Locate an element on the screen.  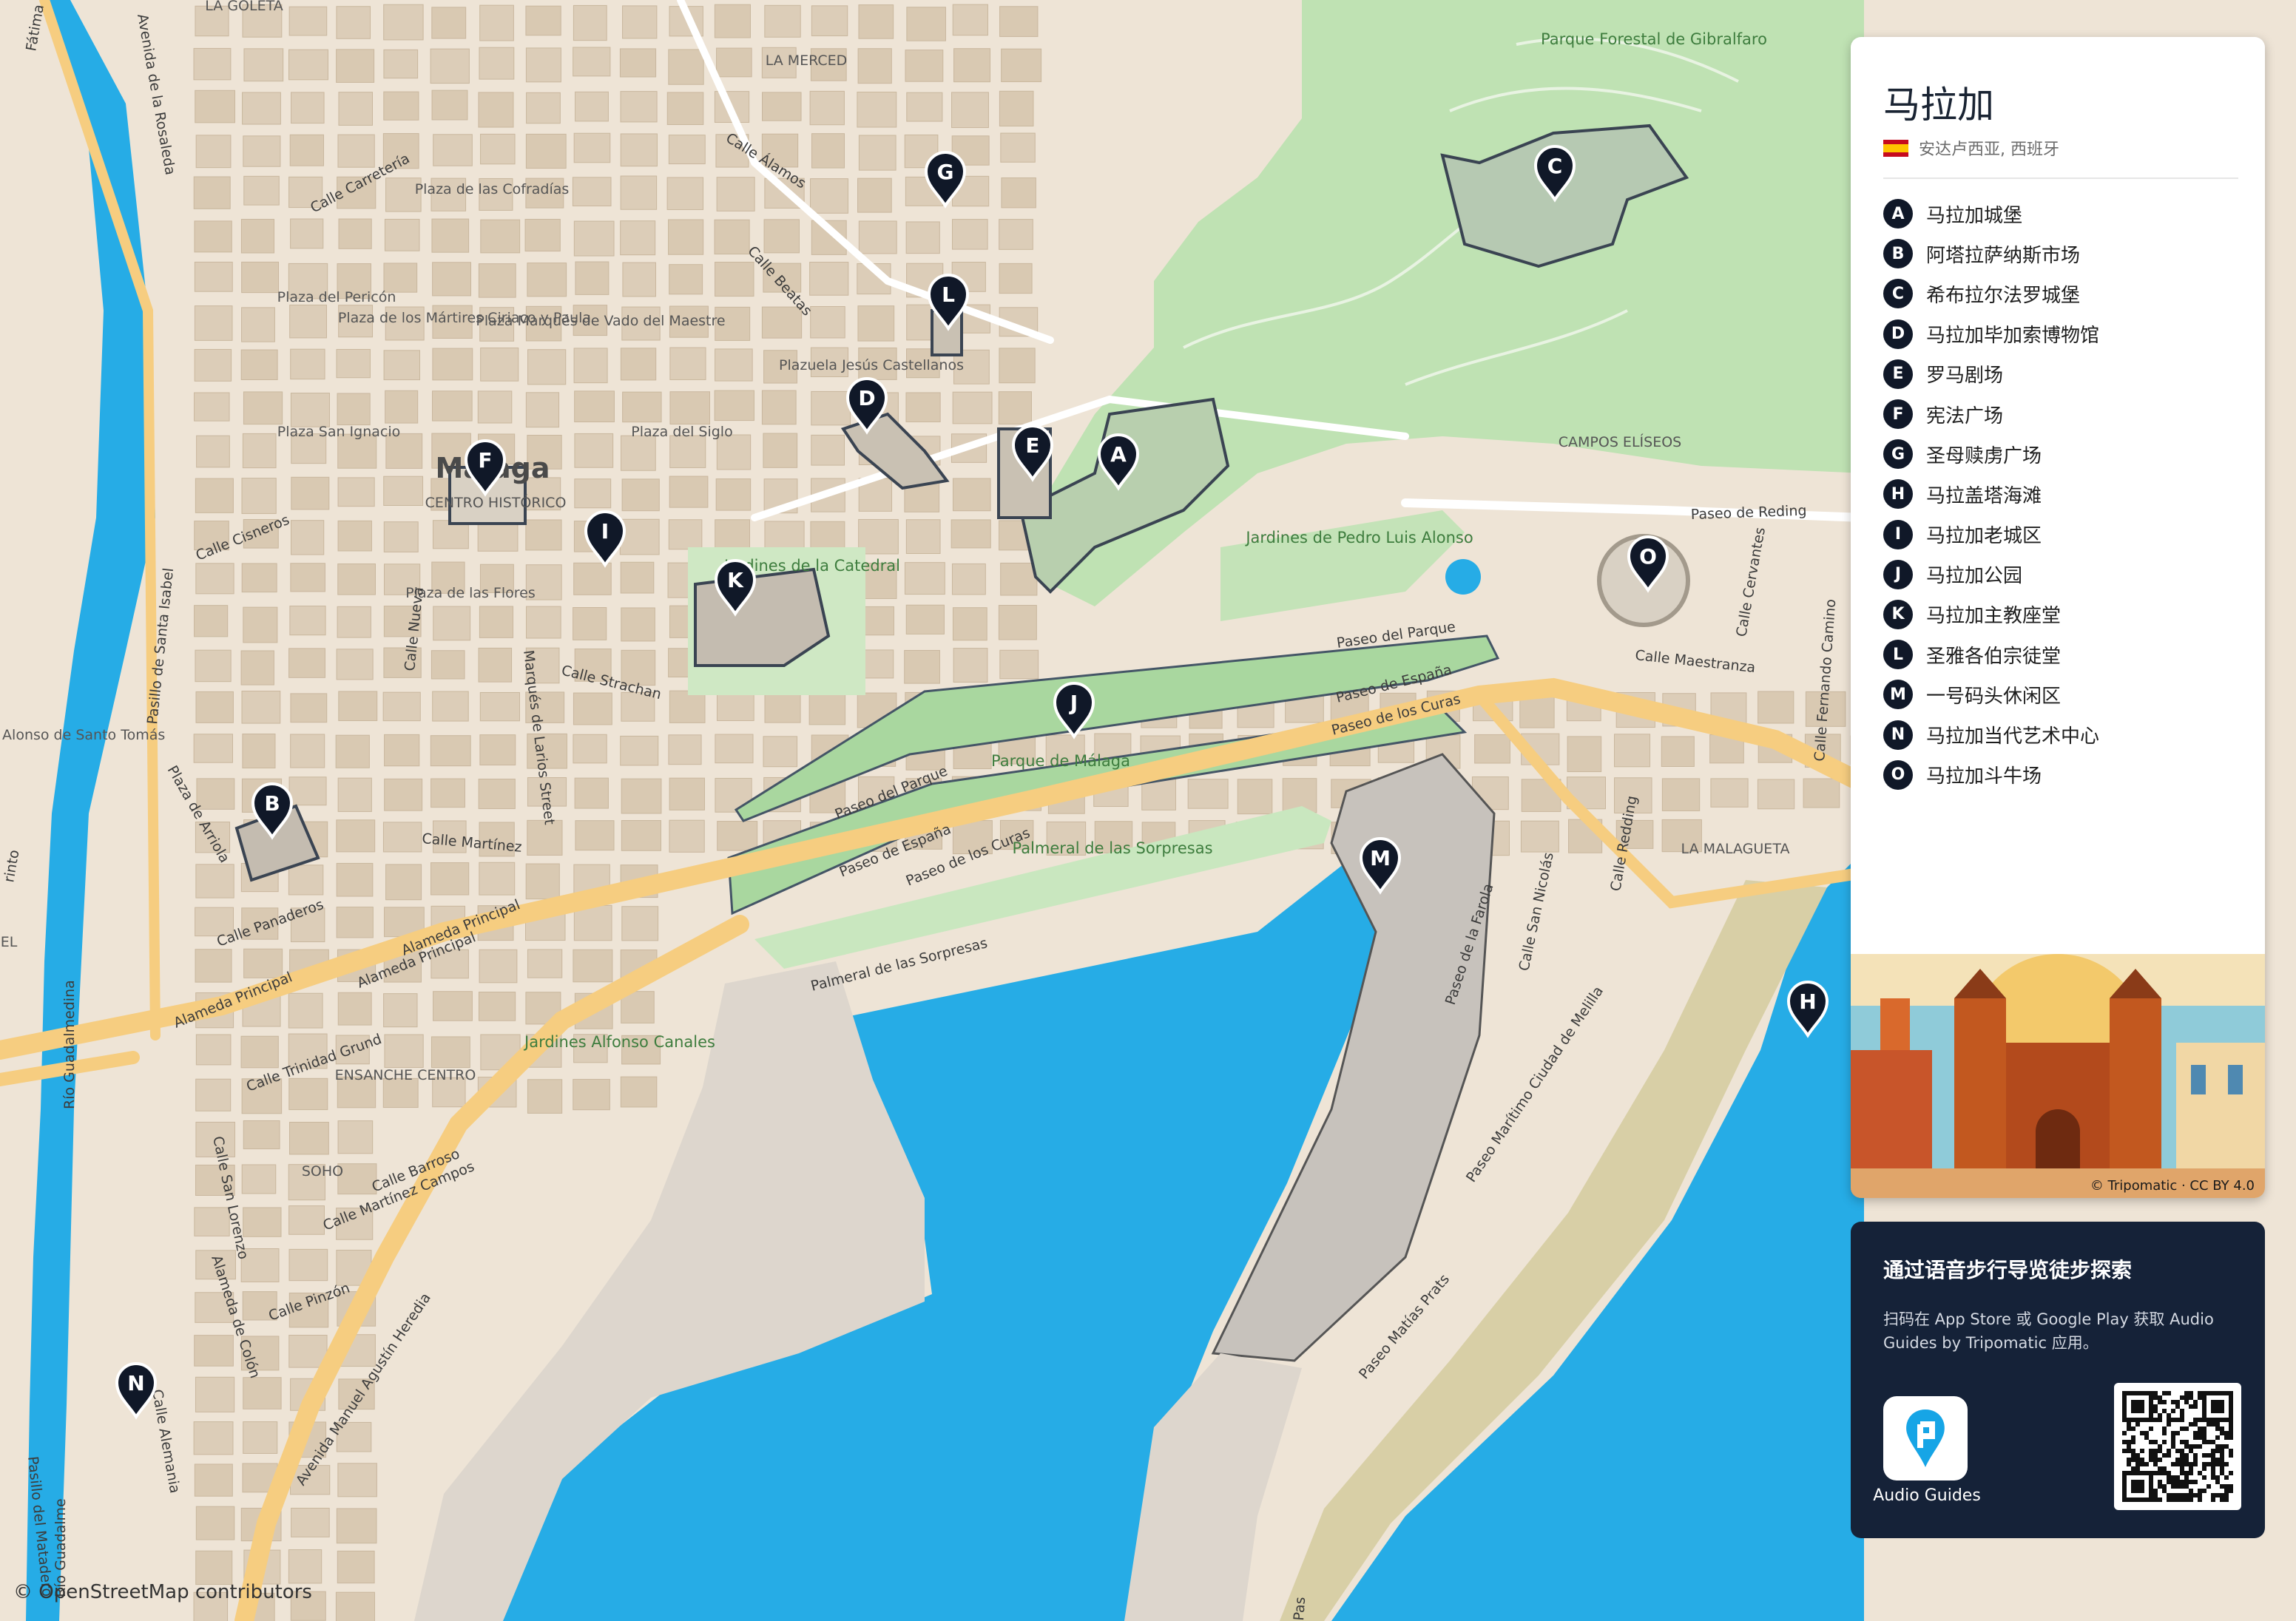
poi-letter-badge: M is located at coordinates (1898, 695).